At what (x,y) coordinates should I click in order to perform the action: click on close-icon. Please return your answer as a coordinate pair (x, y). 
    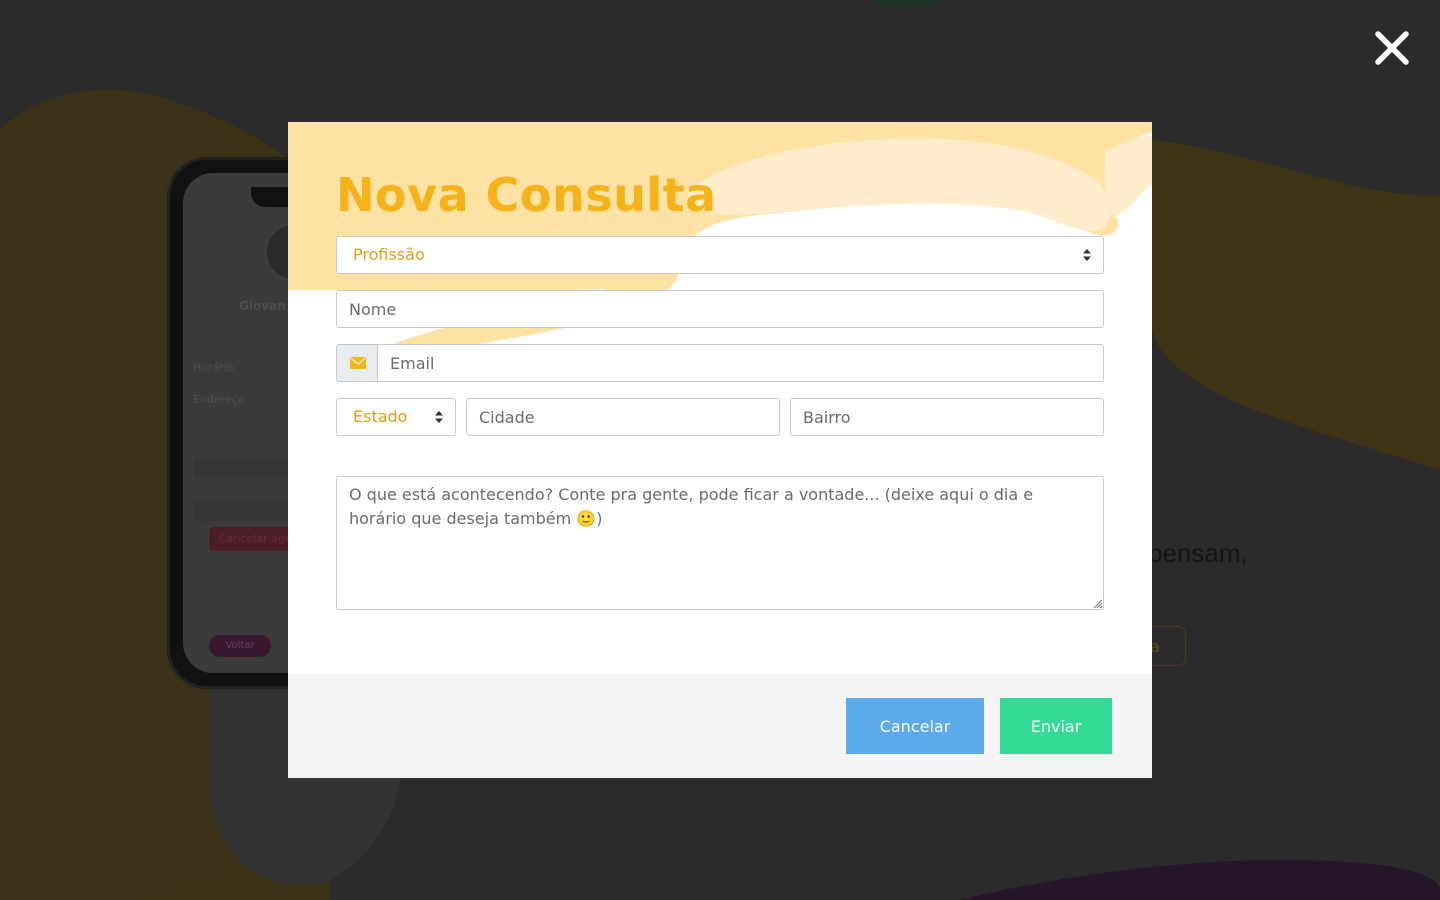
    Looking at the image, I should click on (1392, 48).